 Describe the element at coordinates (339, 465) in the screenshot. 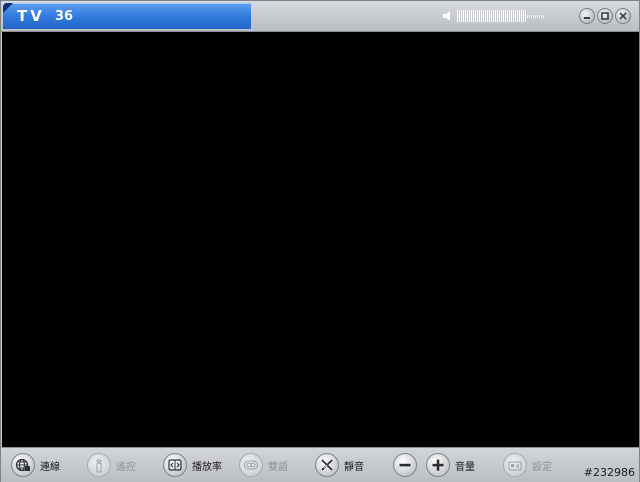

I see `mute-button: 靜音` at that location.